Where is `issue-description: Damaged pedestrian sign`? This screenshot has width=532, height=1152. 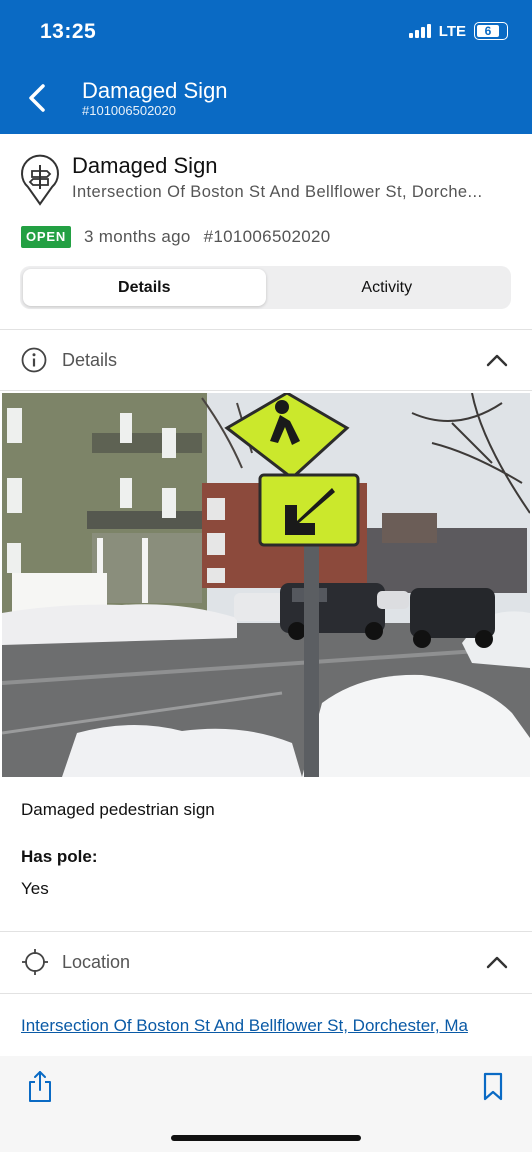 issue-description: Damaged pedestrian sign is located at coordinates (118, 809).